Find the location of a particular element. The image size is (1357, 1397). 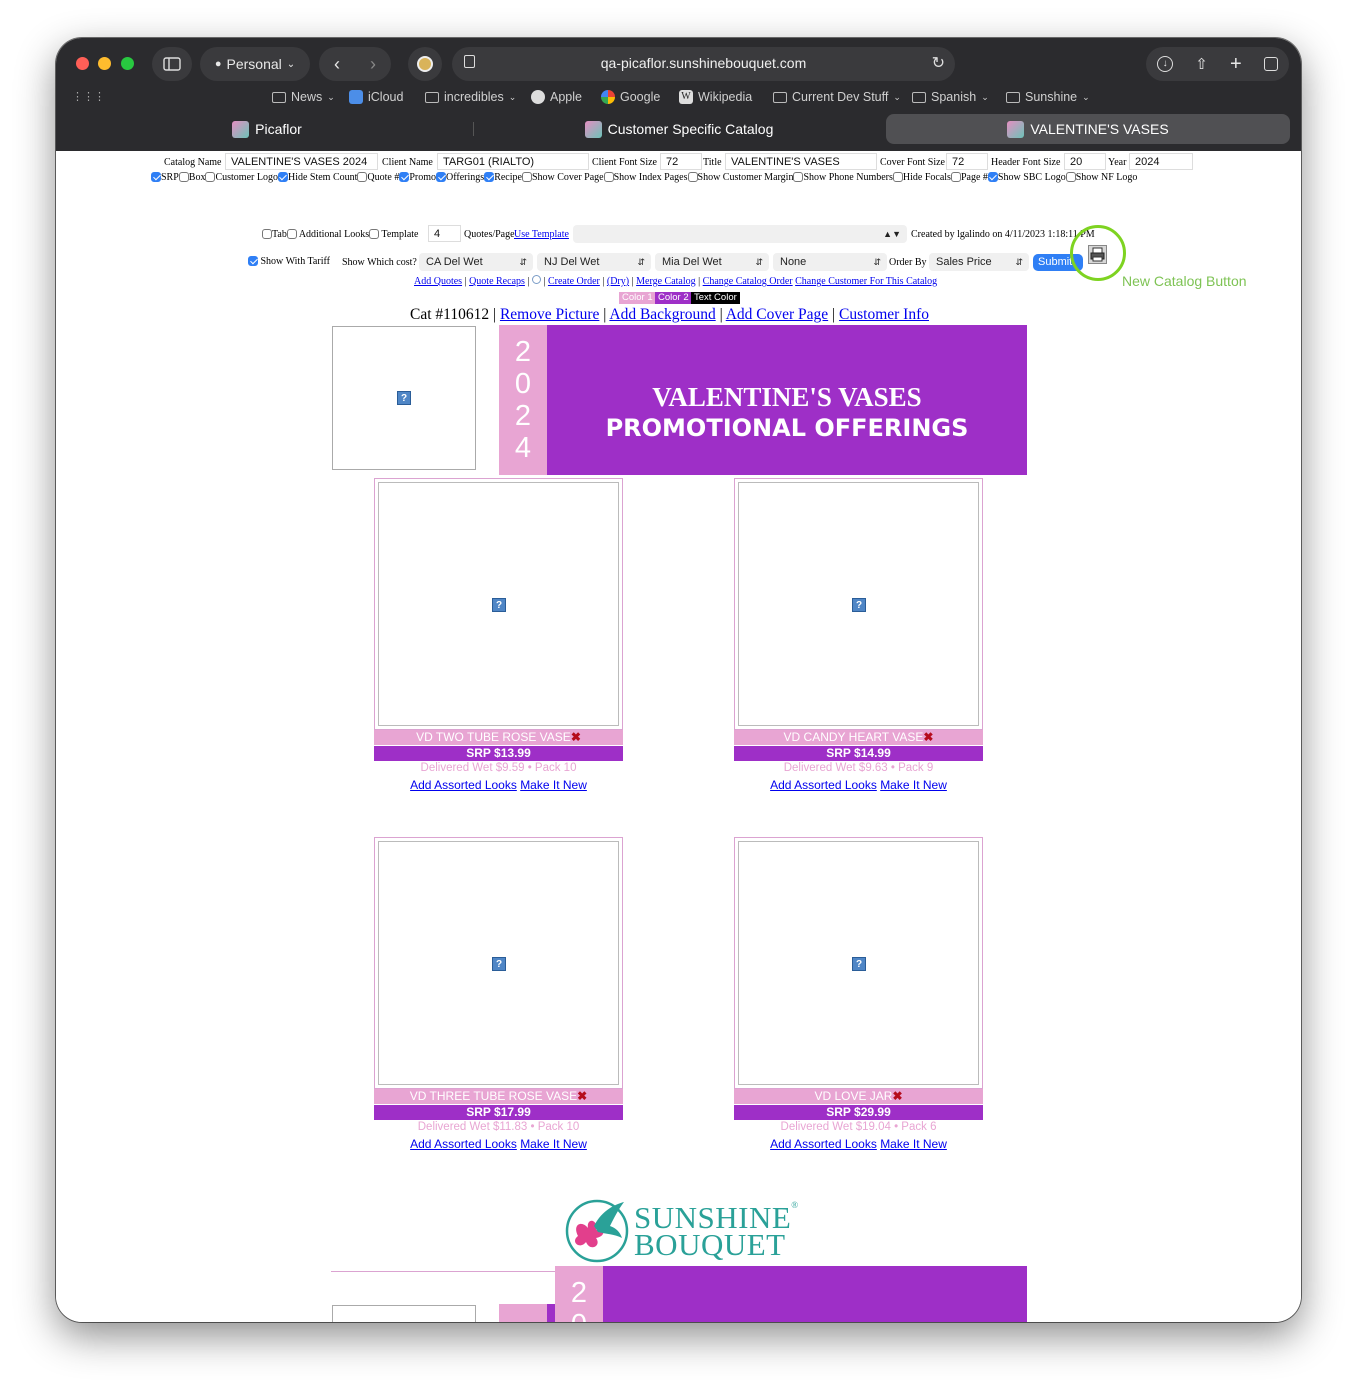

tab-picaflor: Picaflor is located at coordinates (267, 129).